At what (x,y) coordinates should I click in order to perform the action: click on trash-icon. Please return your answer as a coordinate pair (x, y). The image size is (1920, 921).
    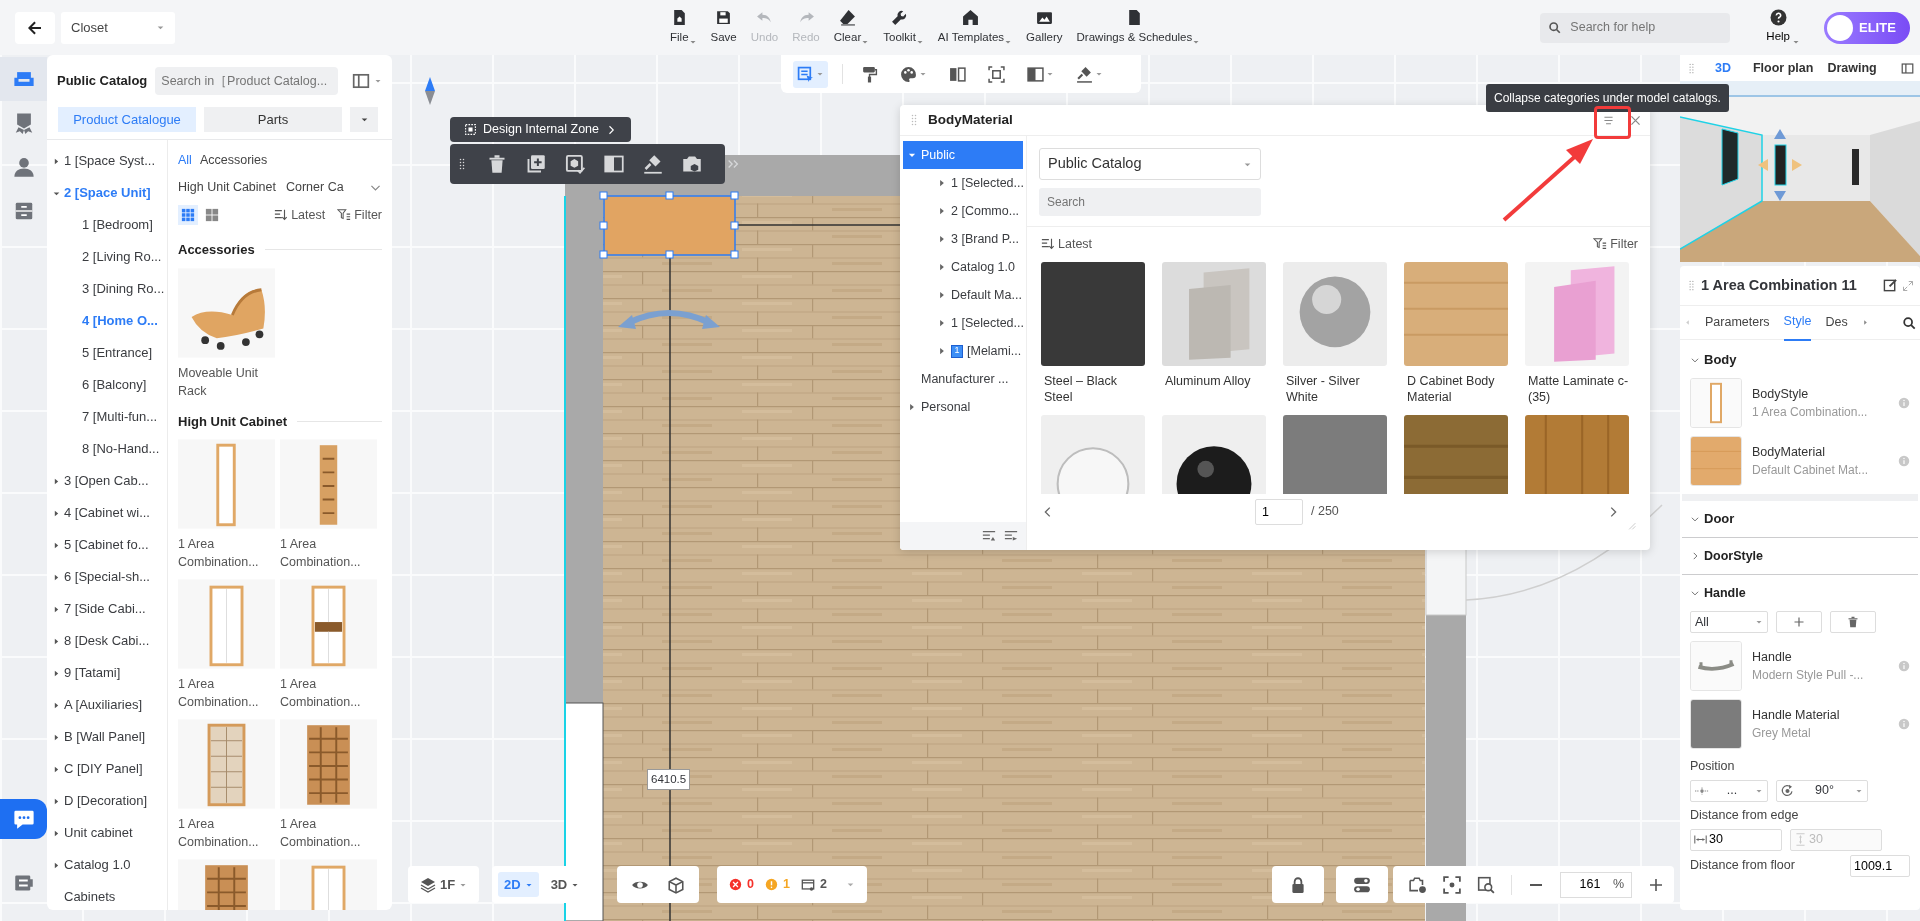
    Looking at the image, I should click on (497, 164).